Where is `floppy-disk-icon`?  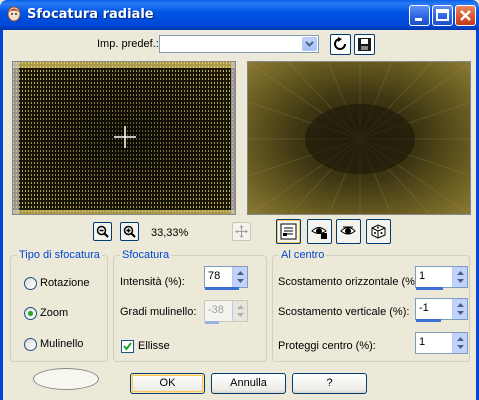
floppy-disk-icon is located at coordinates (364, 44).